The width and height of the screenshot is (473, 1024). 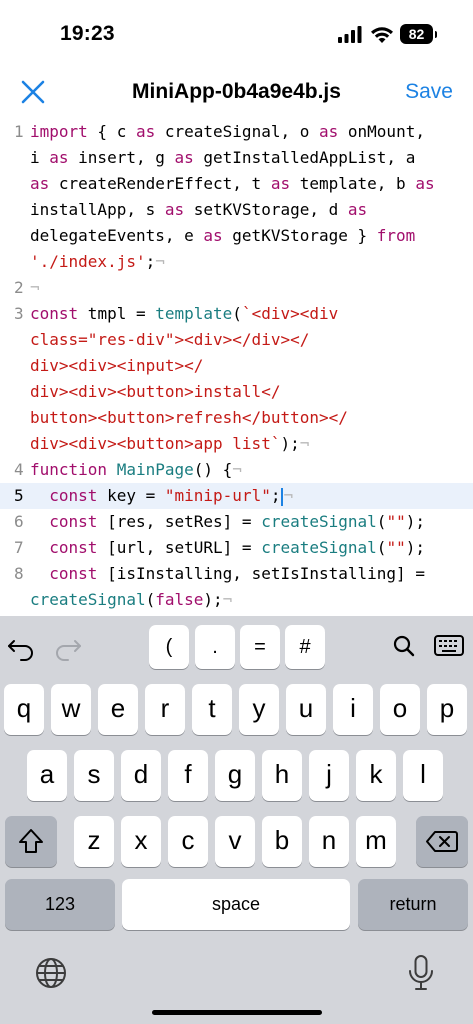 What do you see at coordinates (235, 841) in the screenshot?
I see `key-v: v` at bounding box center [235, 841].